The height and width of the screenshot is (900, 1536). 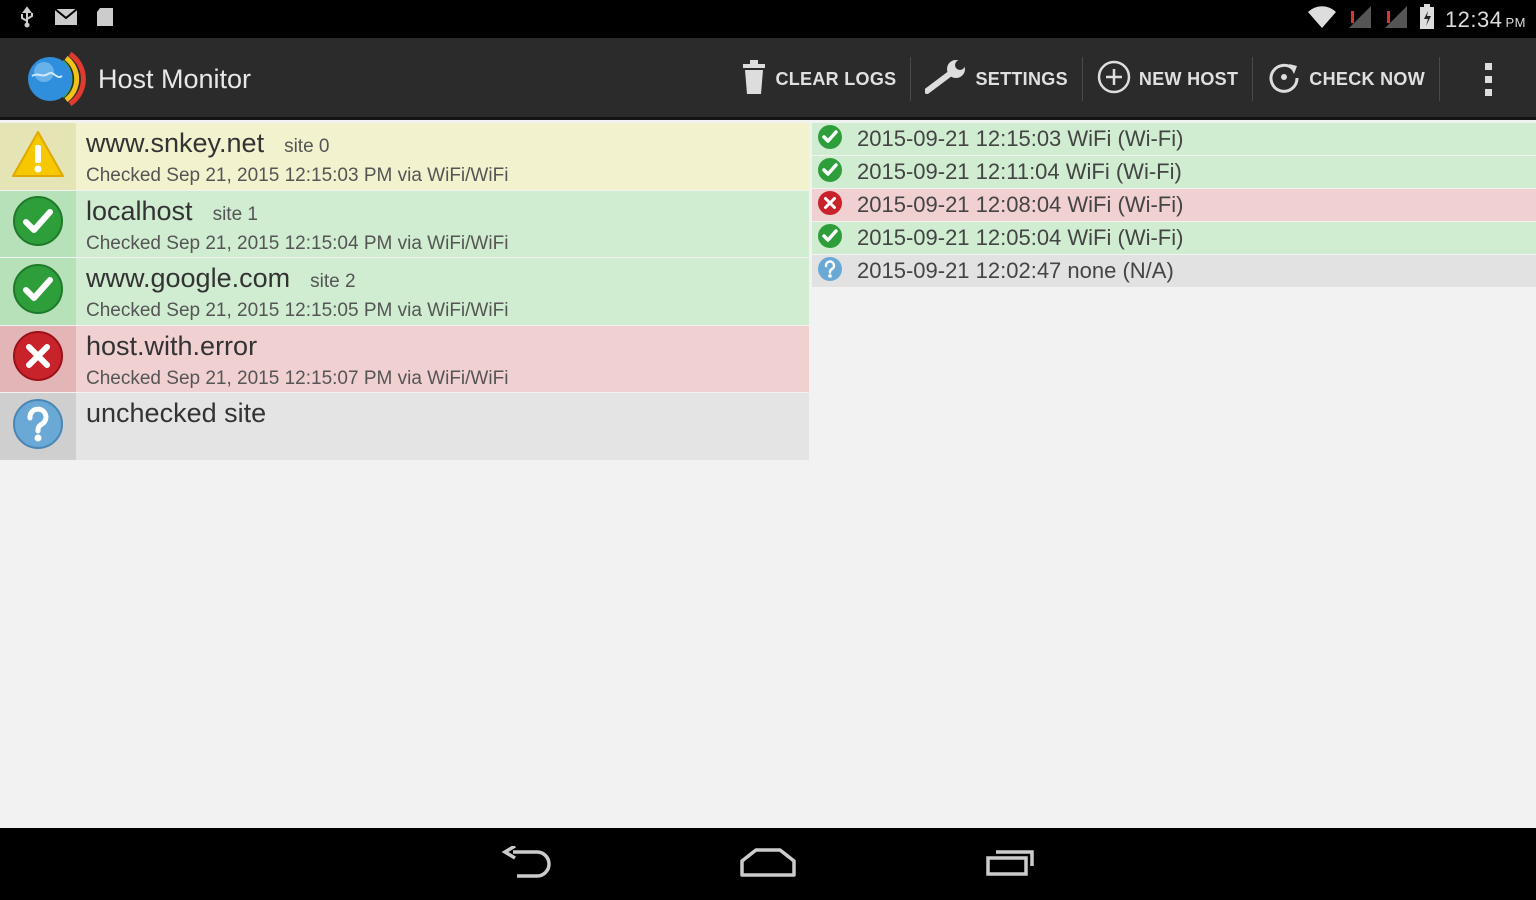 I want to click on log-entry-text: 2015-09-21 12:05:04 WiFi (Wi-Fi), so click(x=1020, y=237).